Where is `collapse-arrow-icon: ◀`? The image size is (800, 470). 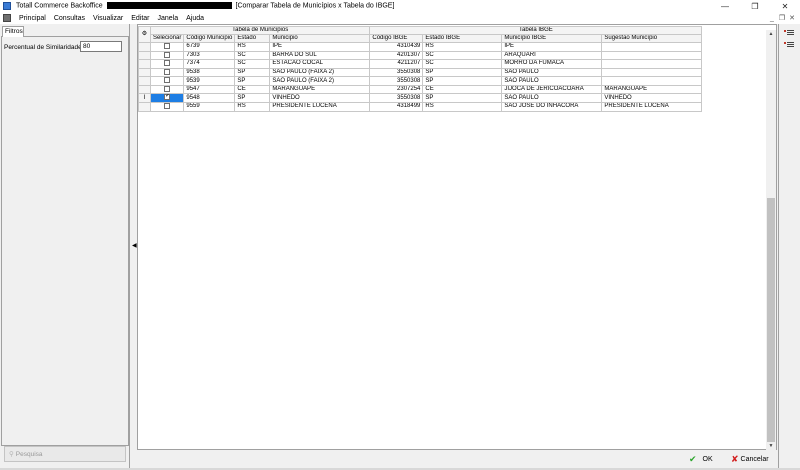 collapse-arrow-icon: ◀ is located at coordinates (134, 245).